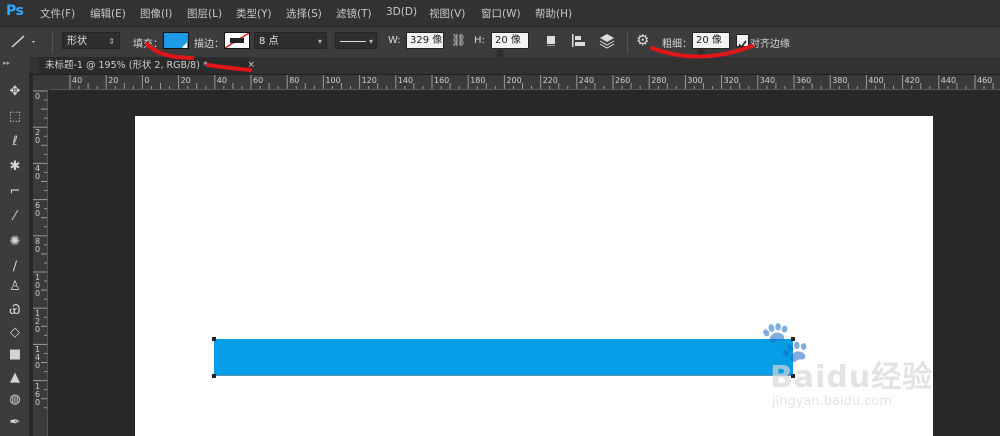  What do you see at coordinates (442, 80) in the screenshot?
I see `ruler-label: 160` at bounding box center [442, 80].